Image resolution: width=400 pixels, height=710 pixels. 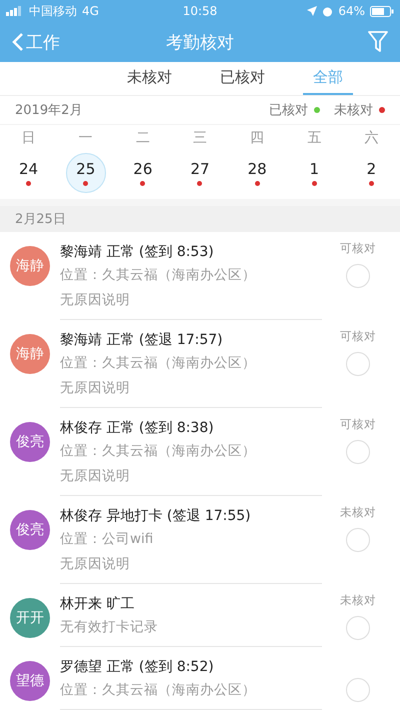 I want to click on weekday-label: 五, so click(x=314, y=138).